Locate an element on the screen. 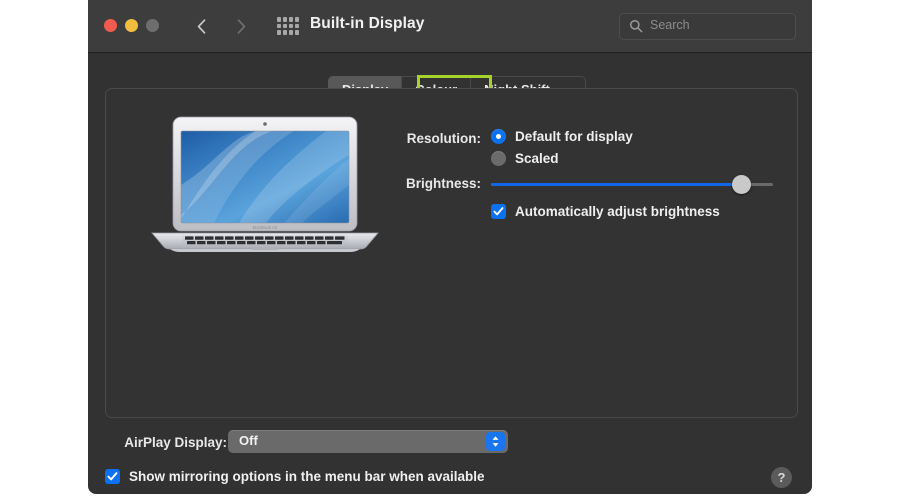  search-field: Search is located at coordinates (707, 26).